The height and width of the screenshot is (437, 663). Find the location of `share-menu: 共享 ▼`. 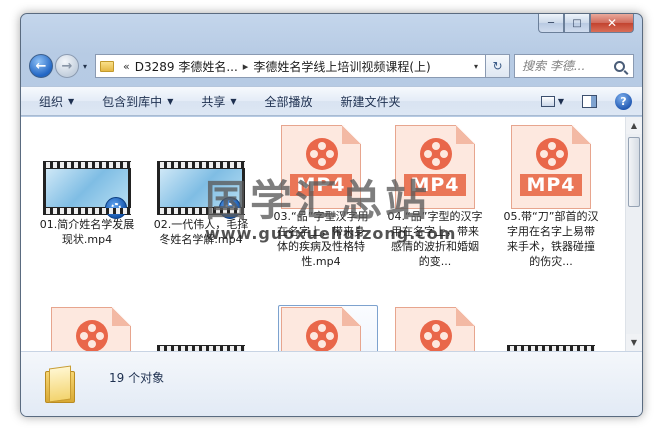

share-menu: 共享 ▼ is located at coordinates (218, 101).